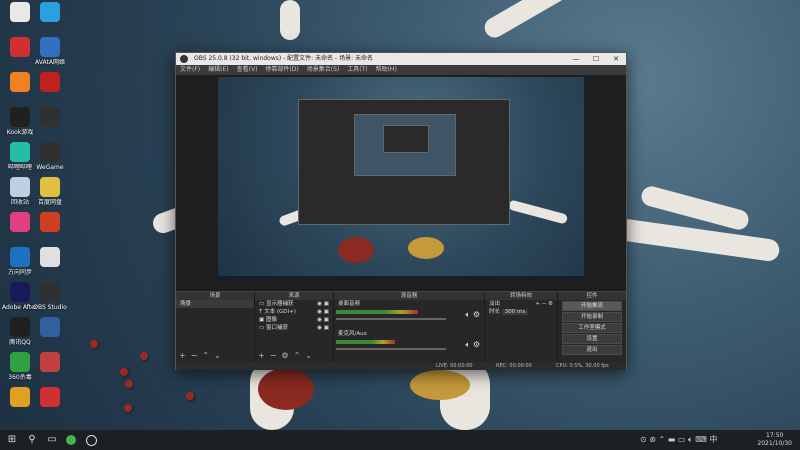 This screenshot has height=450, width=800. What do you see at coordinates (386, 70) in the screenshot?
I see `menu-help: 帮助(H)` at bounding box center [386, 70].